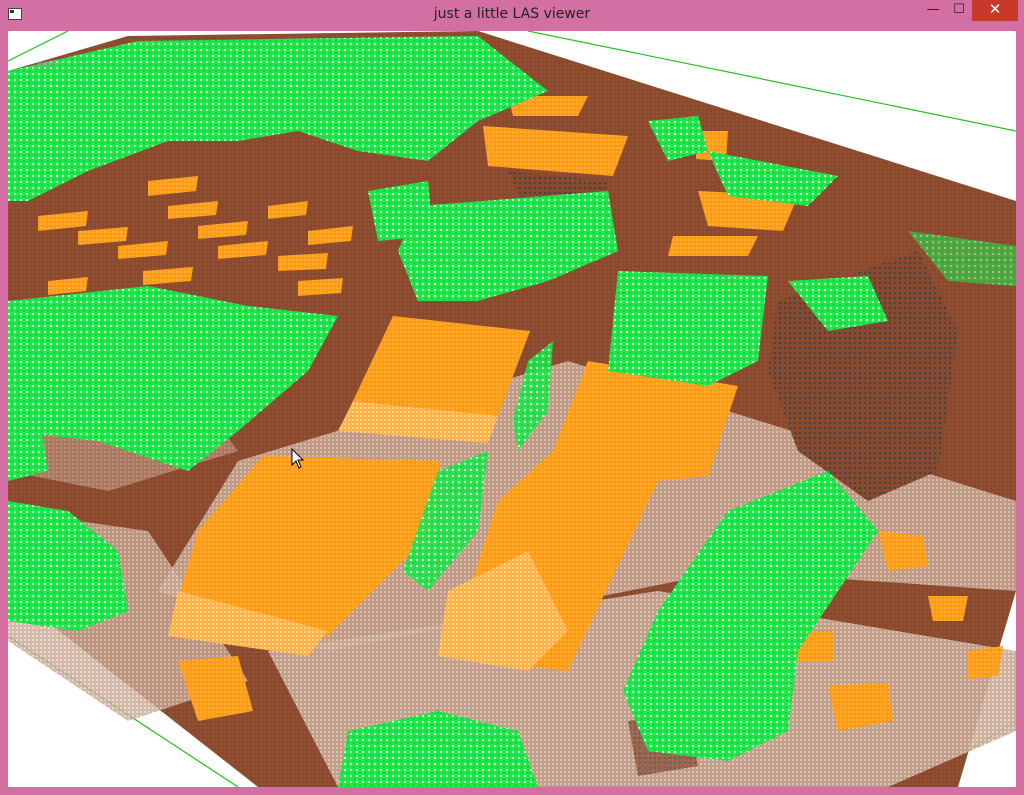 This screenshot has width=1024, height=795. What do you see at coordinates (995, 10) in the screenshot?
I see `close-button: ✕` at bounding box center [995, 10].